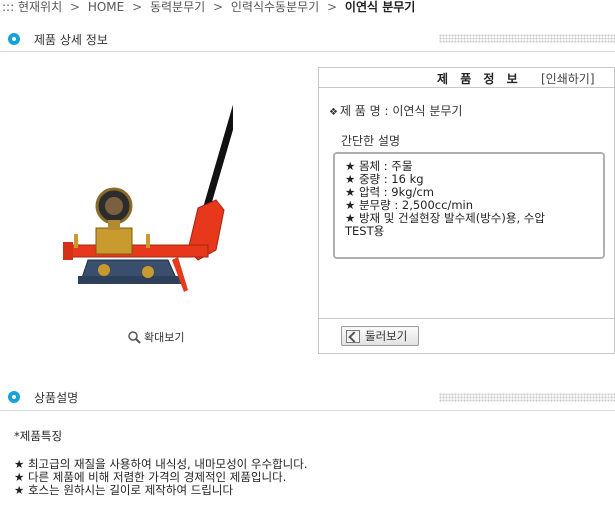 This screenshot has width=615, height=529. Describe the element at coordinates (466, 318) in the screenshot. I see `info-divider` at that location.